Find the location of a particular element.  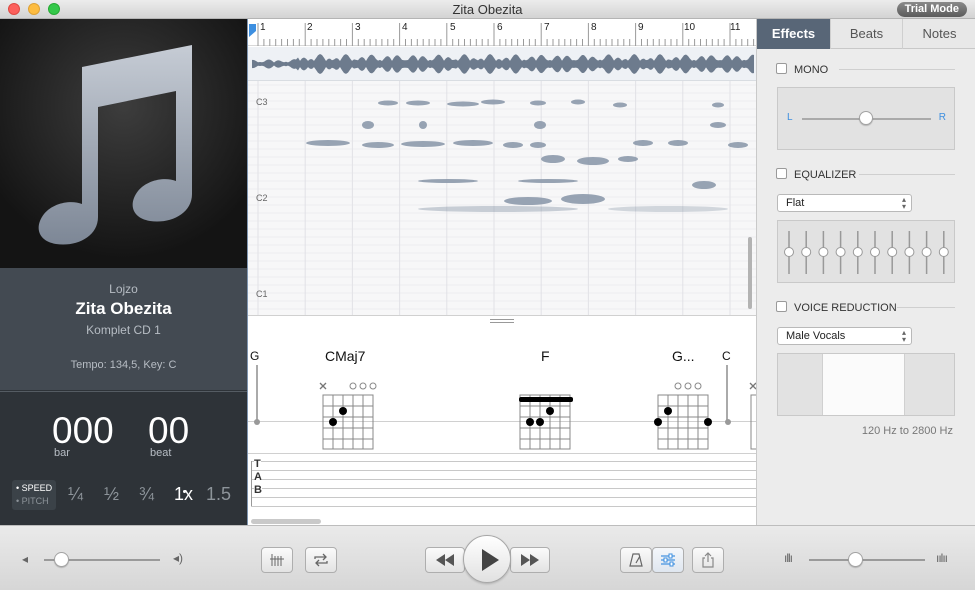

waveform is located at coordinates (502, 64).